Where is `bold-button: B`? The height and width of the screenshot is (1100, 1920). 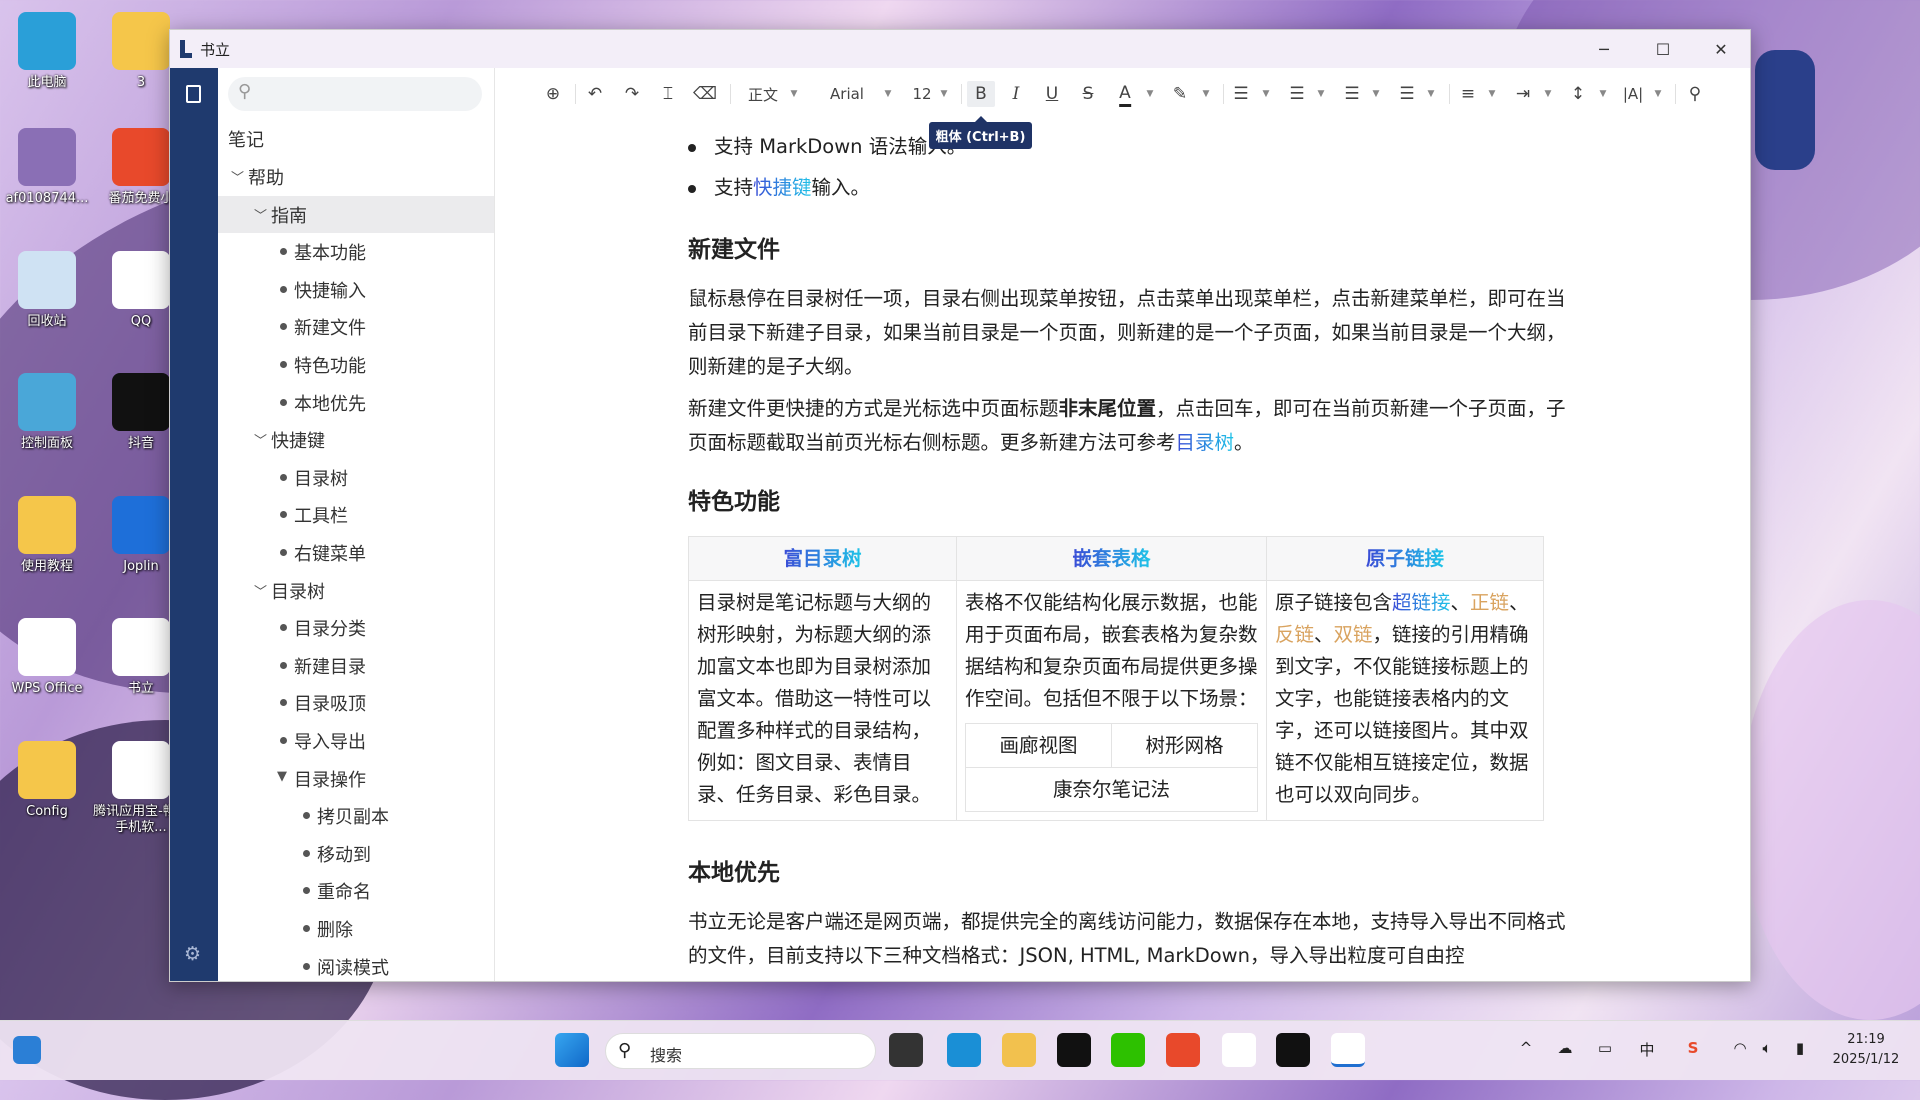
bold-button: B is located at coordinates (981, 94).